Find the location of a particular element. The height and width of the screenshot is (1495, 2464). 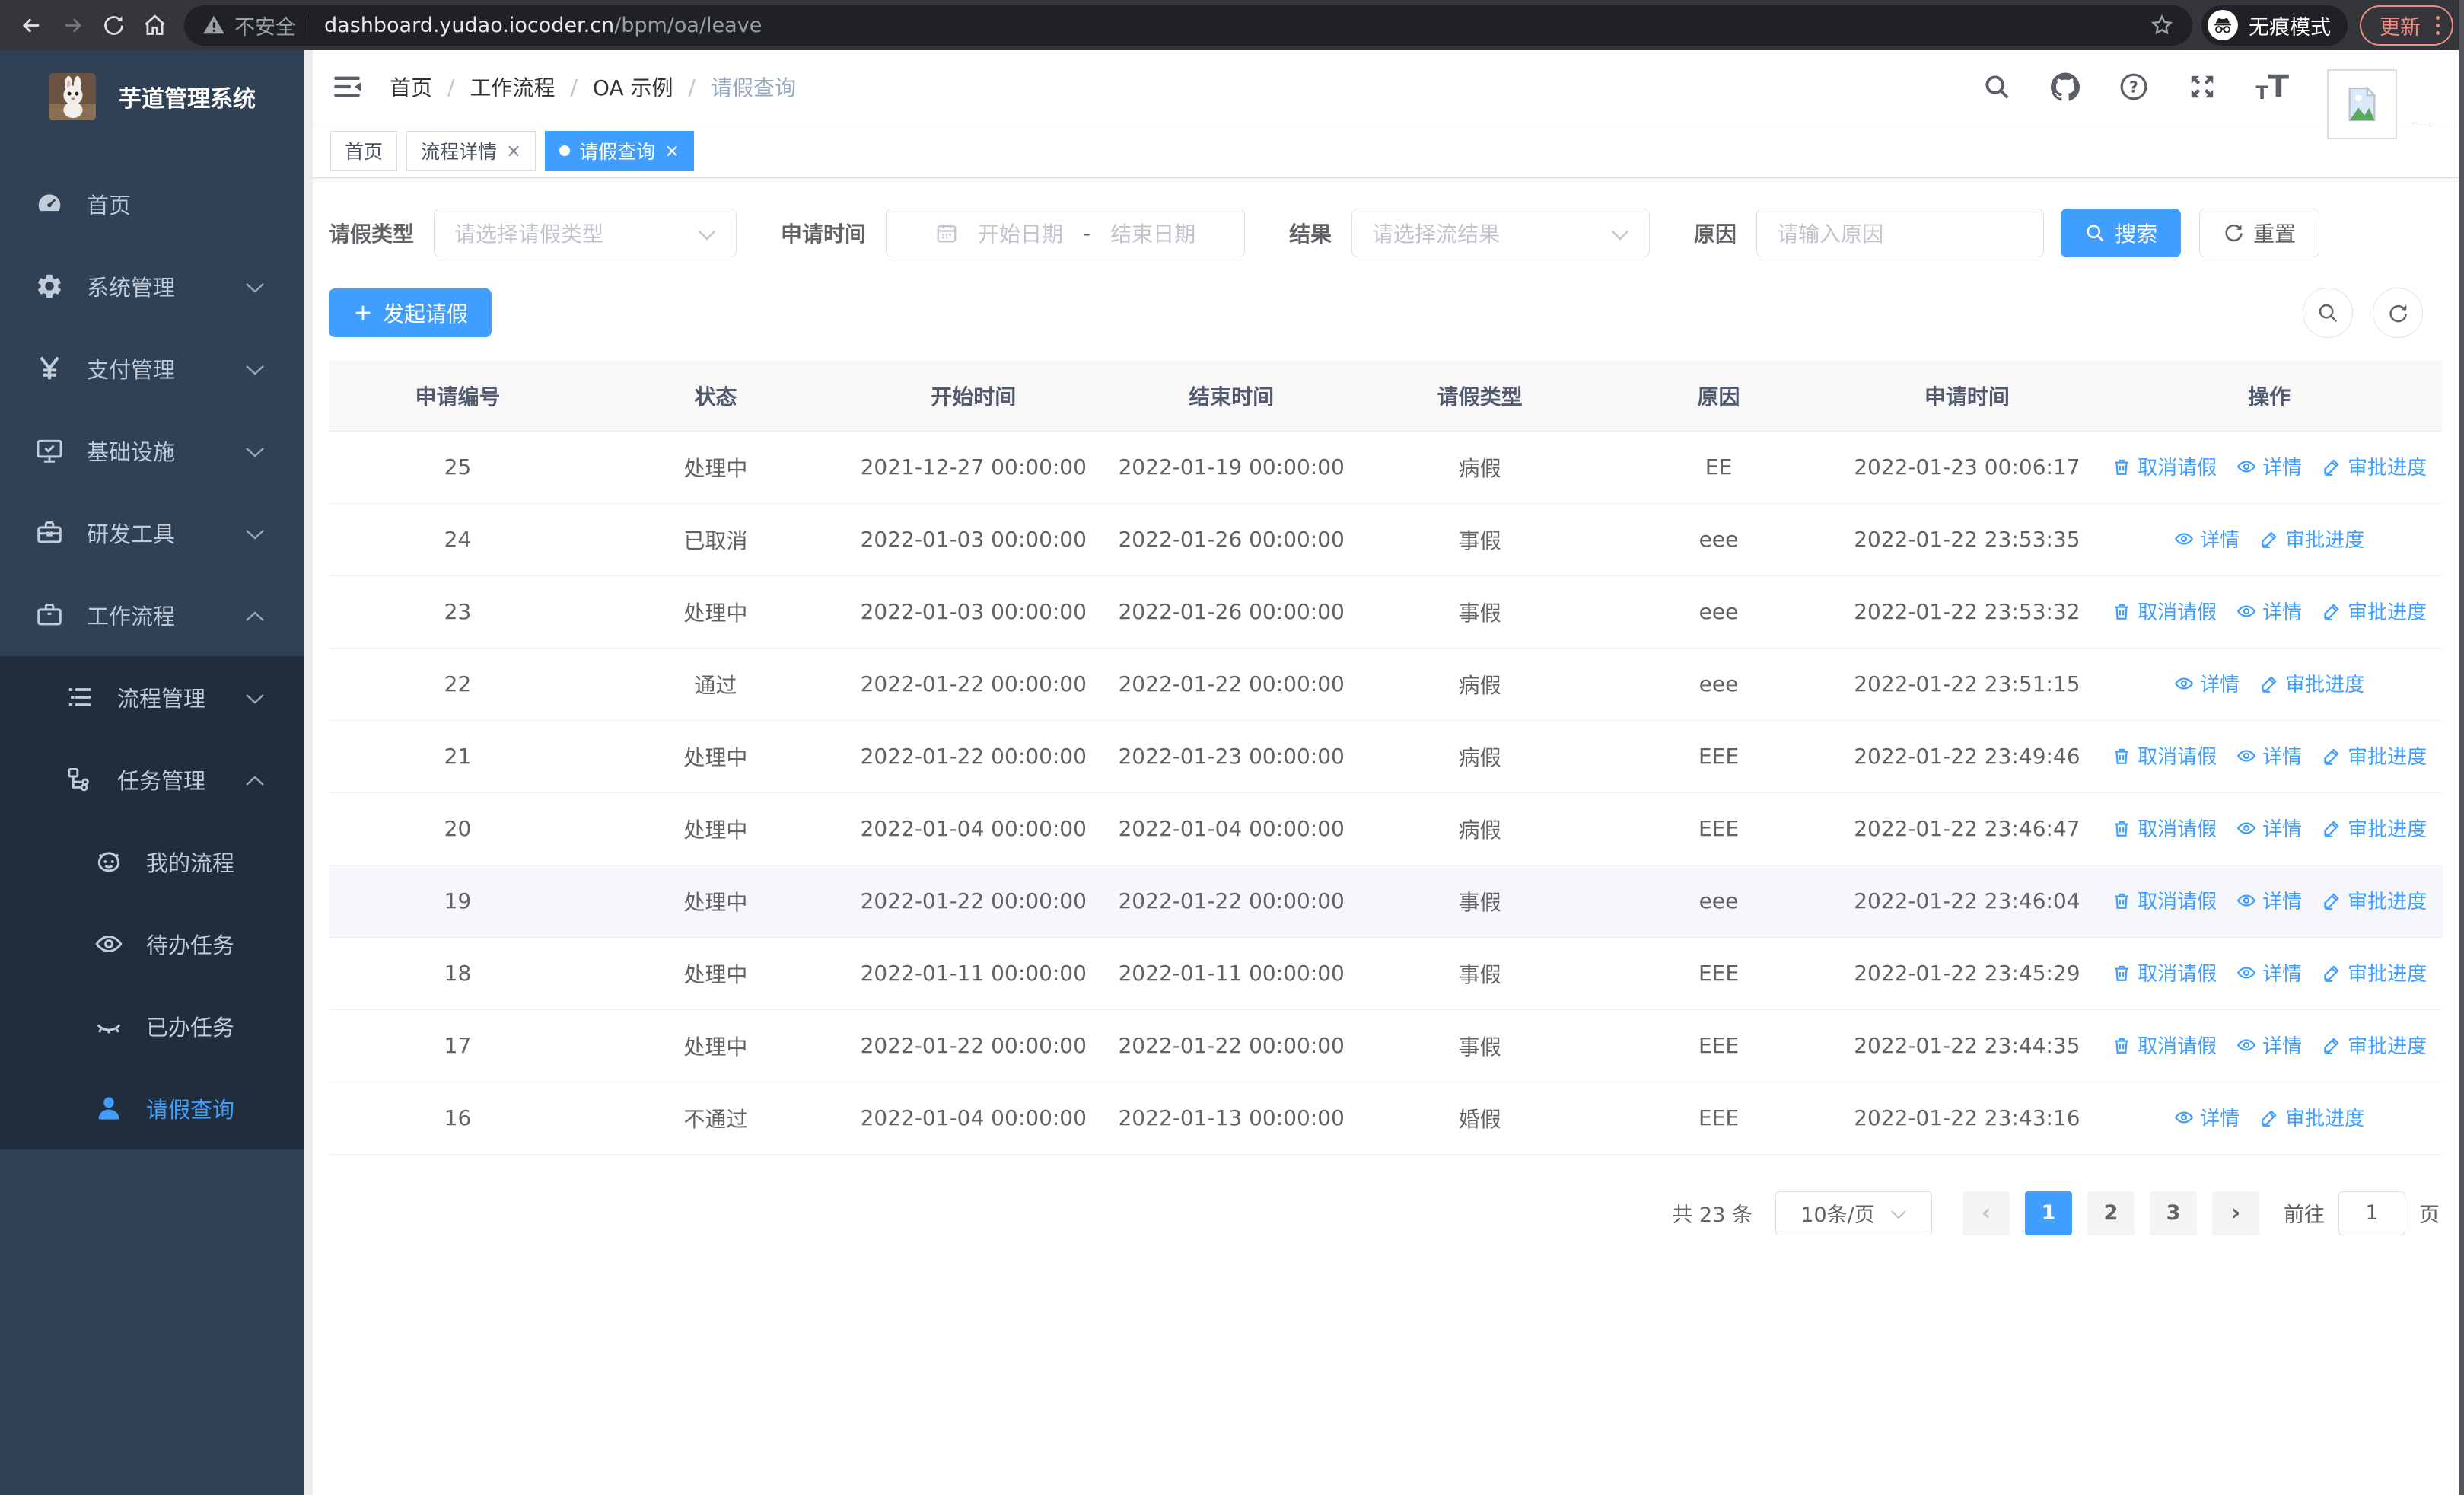

result-placeholder: 请选择流结果 is located at coordinates (1436, 234).